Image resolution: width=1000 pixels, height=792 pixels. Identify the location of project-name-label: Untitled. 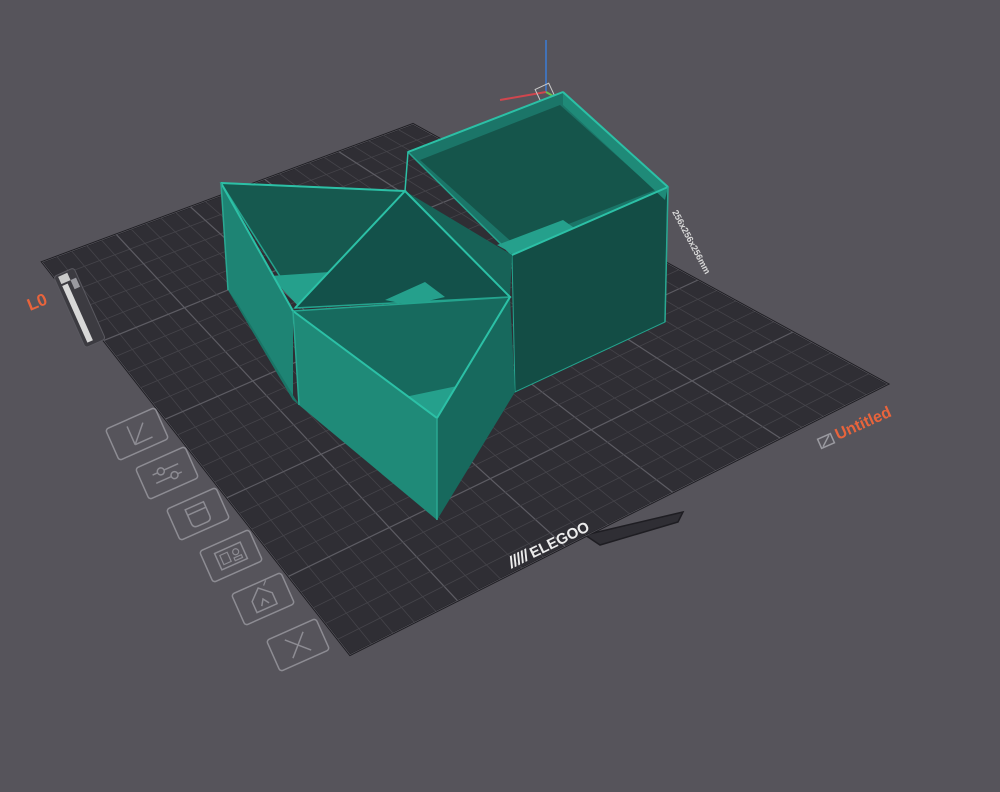
(863, 424).